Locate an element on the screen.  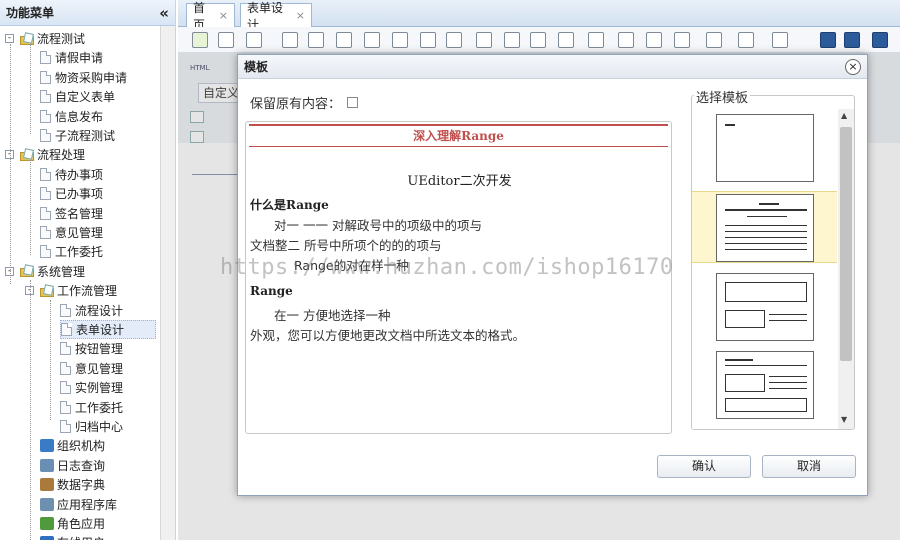
sidebar-item-workflow-mgmt: 工作流管理 is located at coordinates (78, 290).